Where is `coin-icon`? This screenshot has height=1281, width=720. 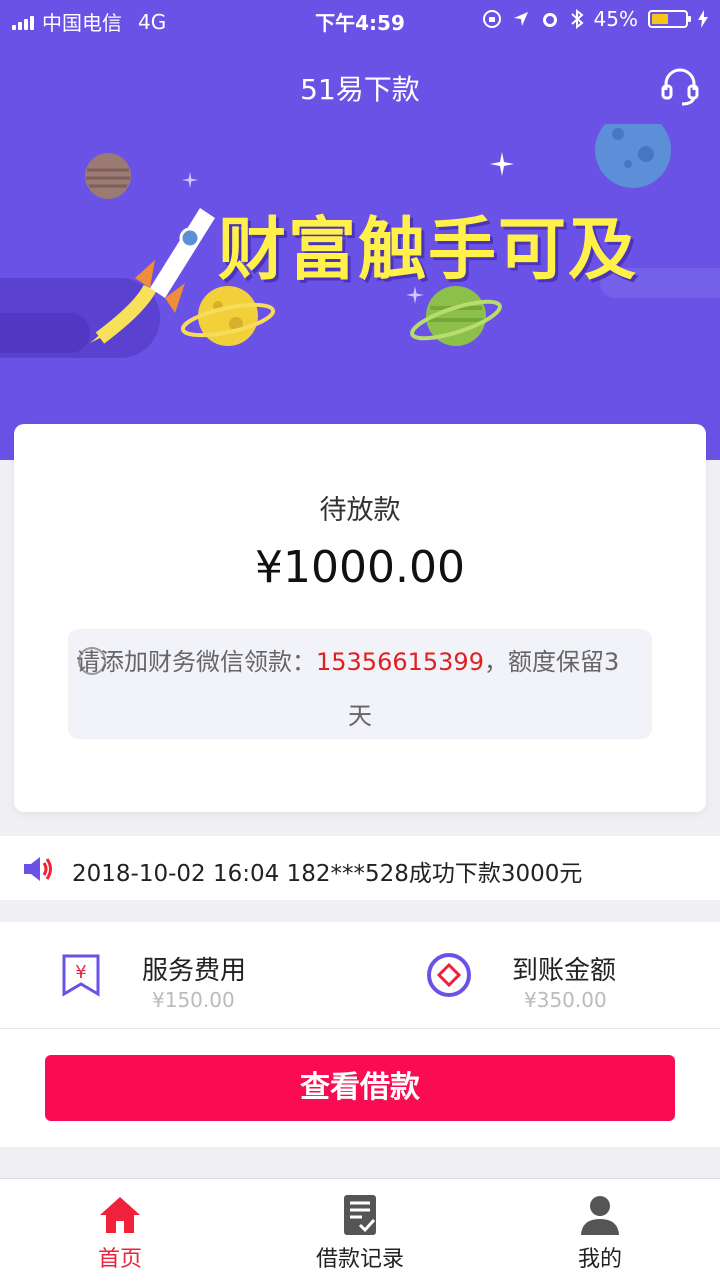
coin-icon is located at coordinates (449, 975).